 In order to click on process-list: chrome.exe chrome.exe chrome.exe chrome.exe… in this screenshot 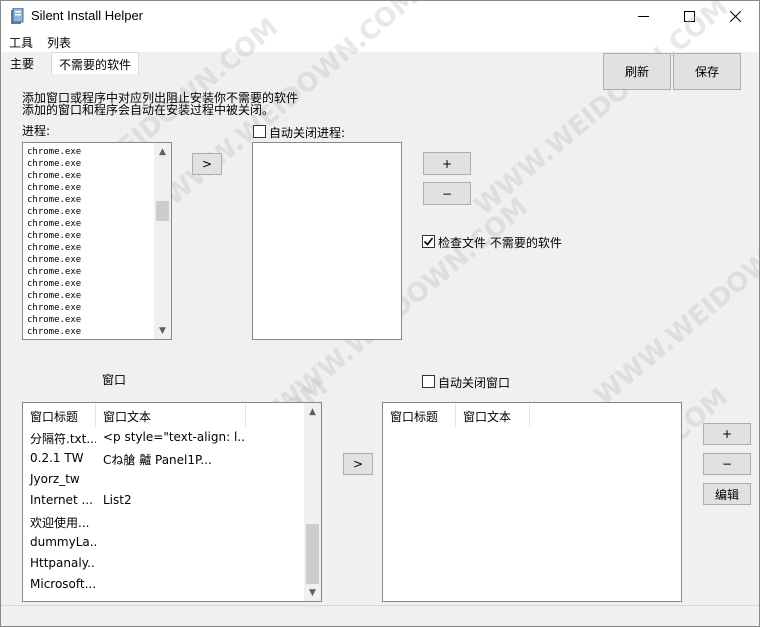, I will do `click(97, 241)`.